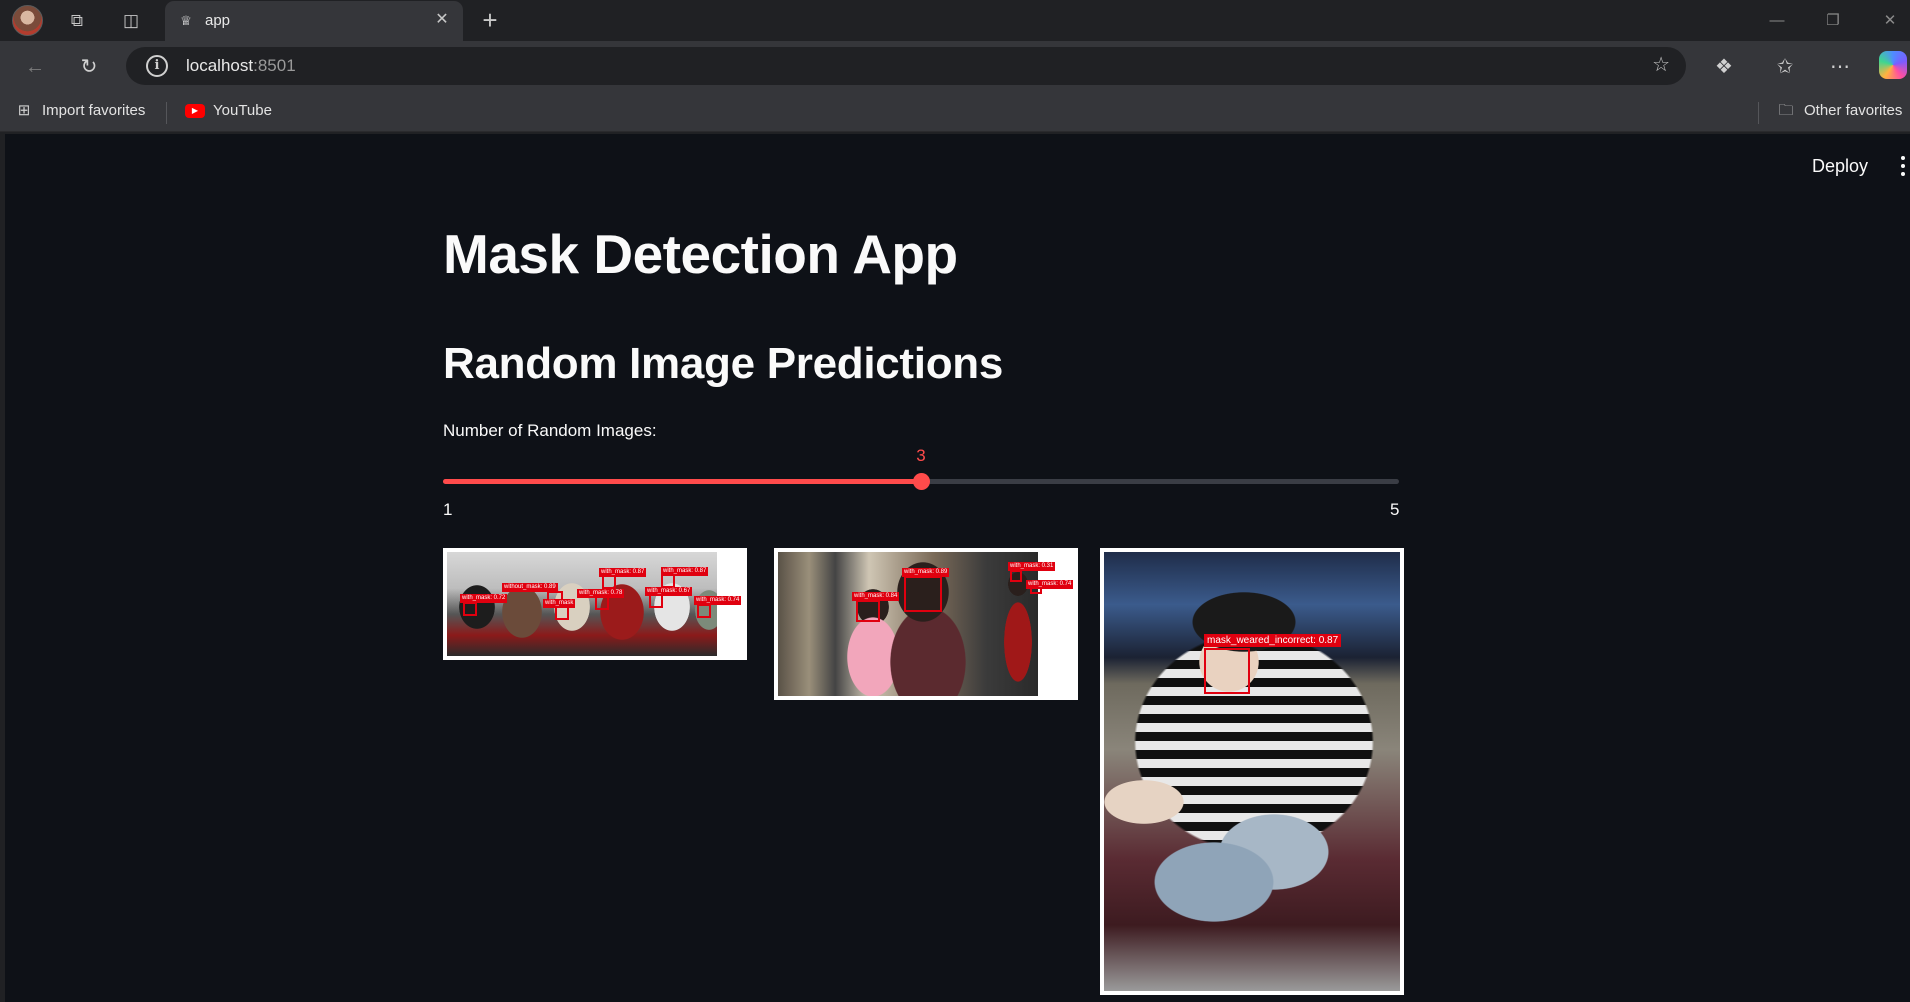  What do you see at coordinates (926, 572) in the screenshot?
I see `detection-label: with_mask: 0.89` at bounding box center [926, 572].